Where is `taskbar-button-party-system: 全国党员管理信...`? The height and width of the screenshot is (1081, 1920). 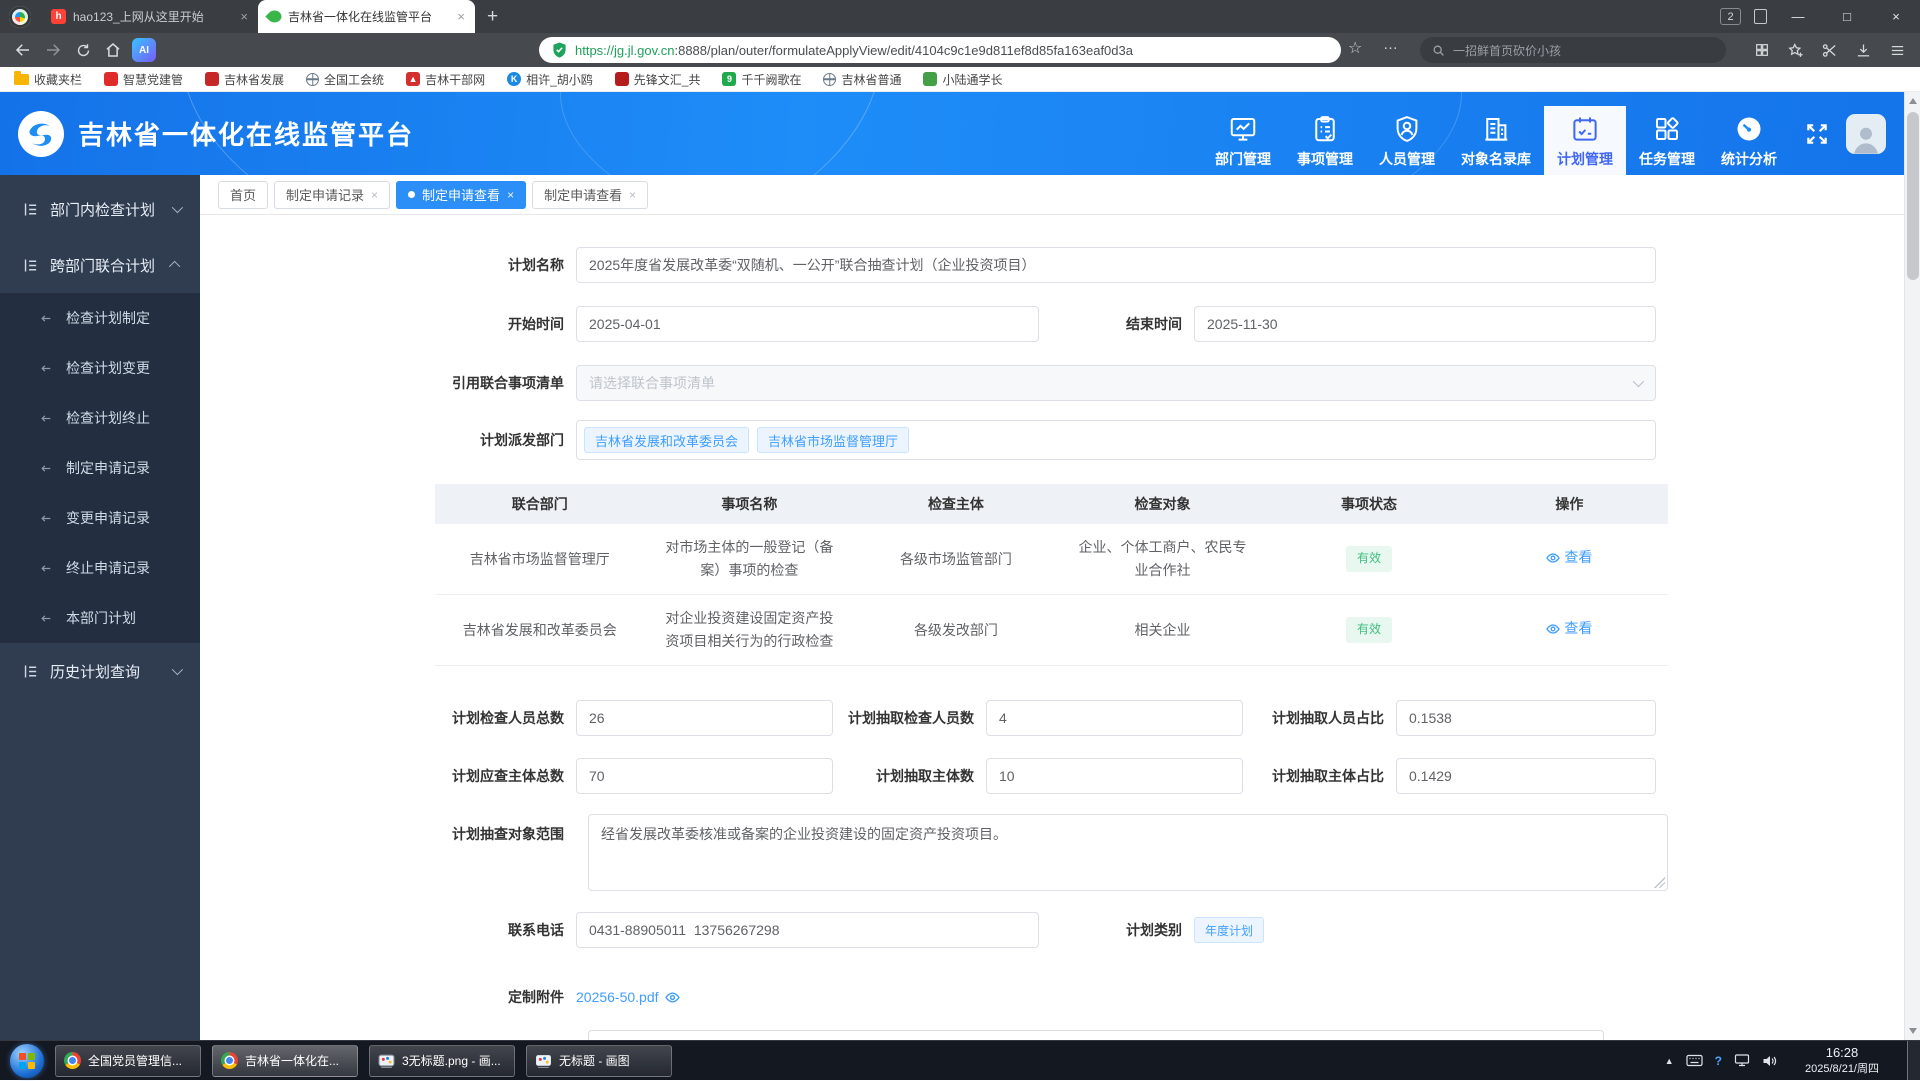
taskbar-button-party-system: 全国党员管理信... is located at coordinates (128, 1060).